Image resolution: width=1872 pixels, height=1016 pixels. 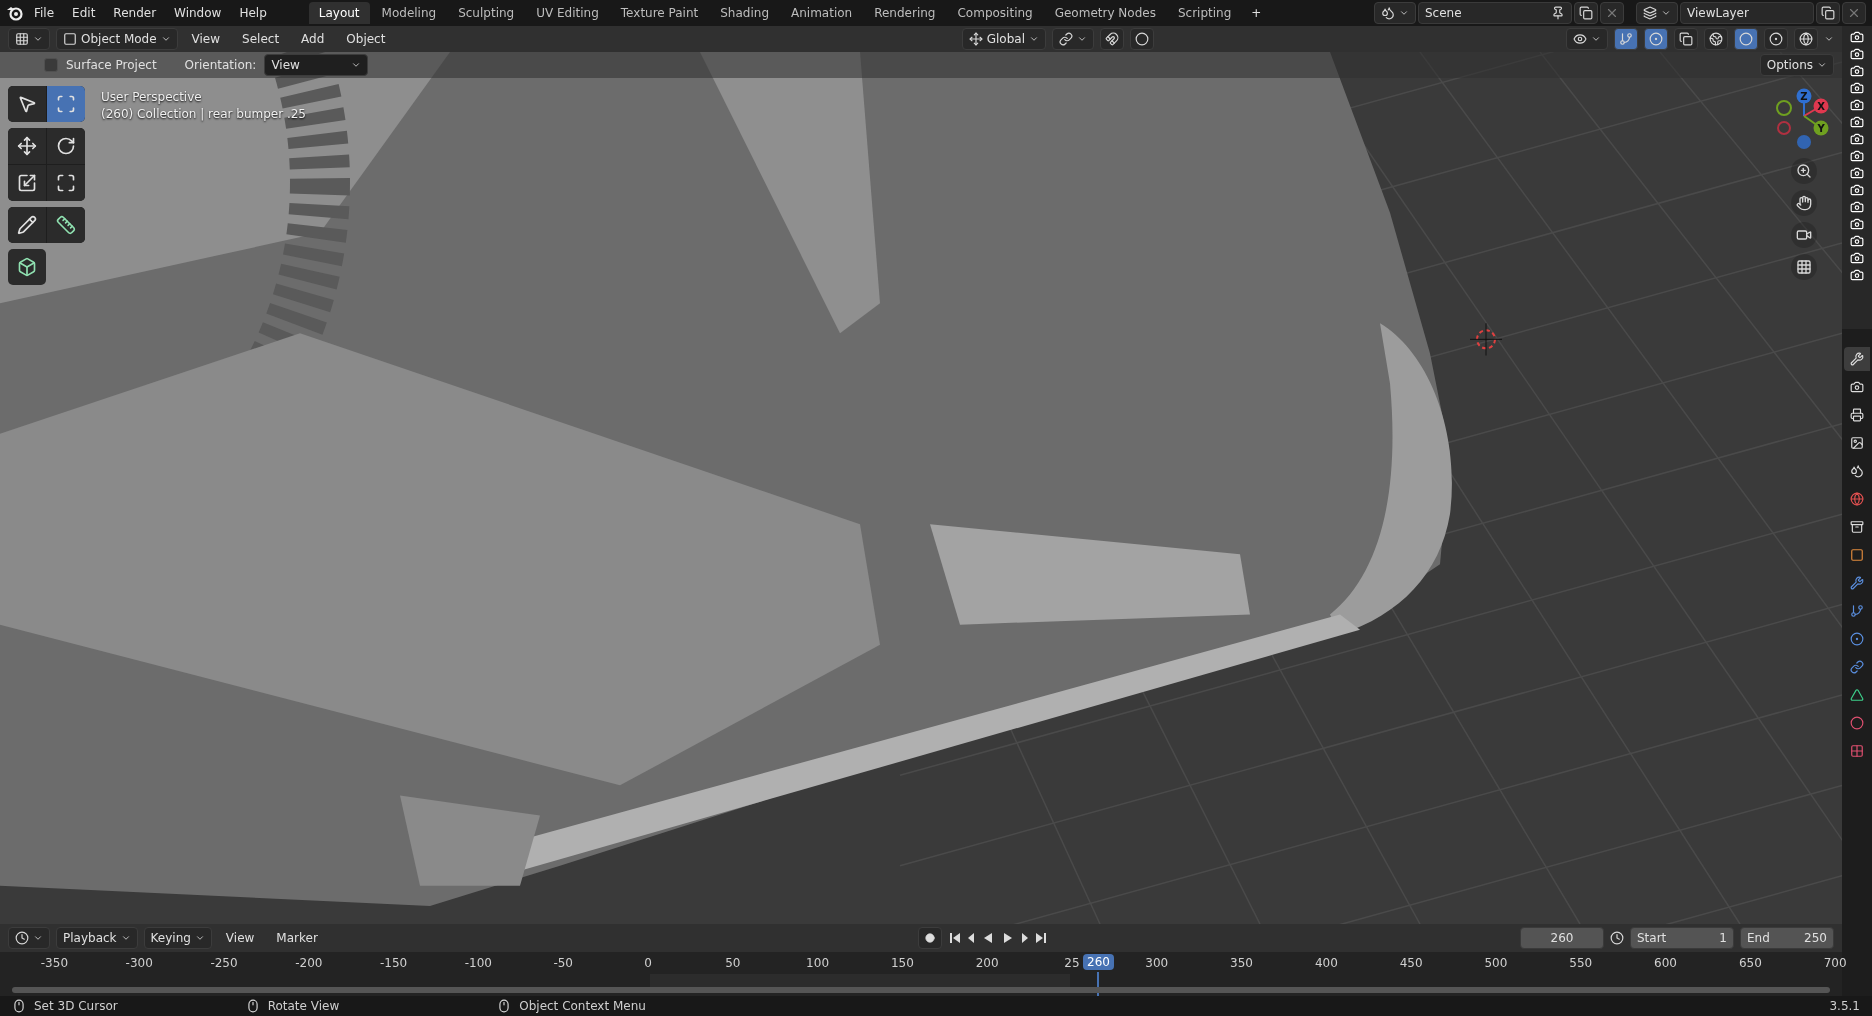 I want to click on workspace-tab: Geometry Nodes, so click(x=1105, y=13).